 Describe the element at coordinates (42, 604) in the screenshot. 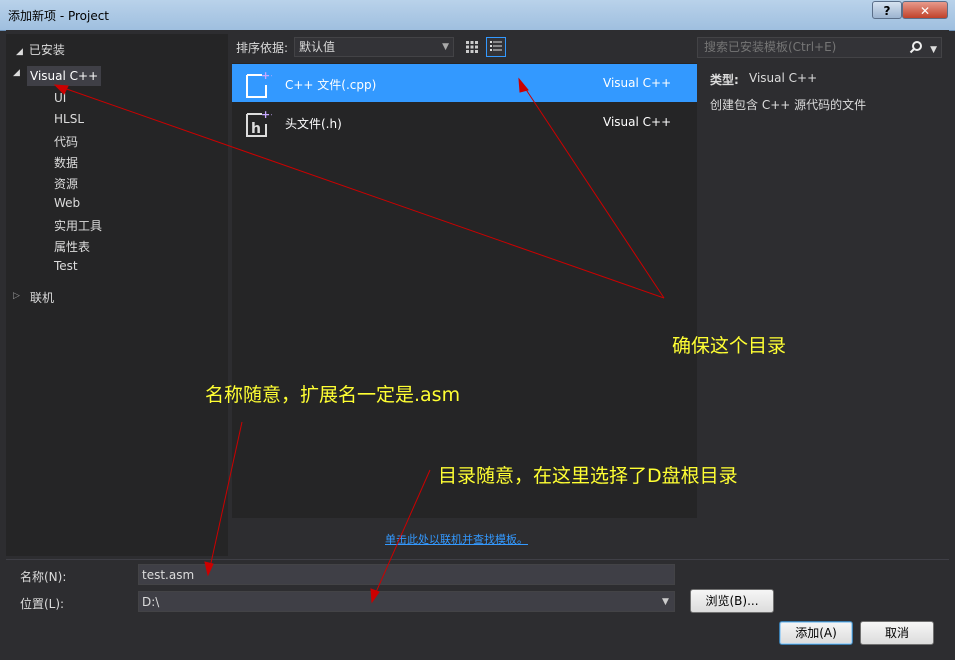

I see `location-label: 位置(L):` at that location.